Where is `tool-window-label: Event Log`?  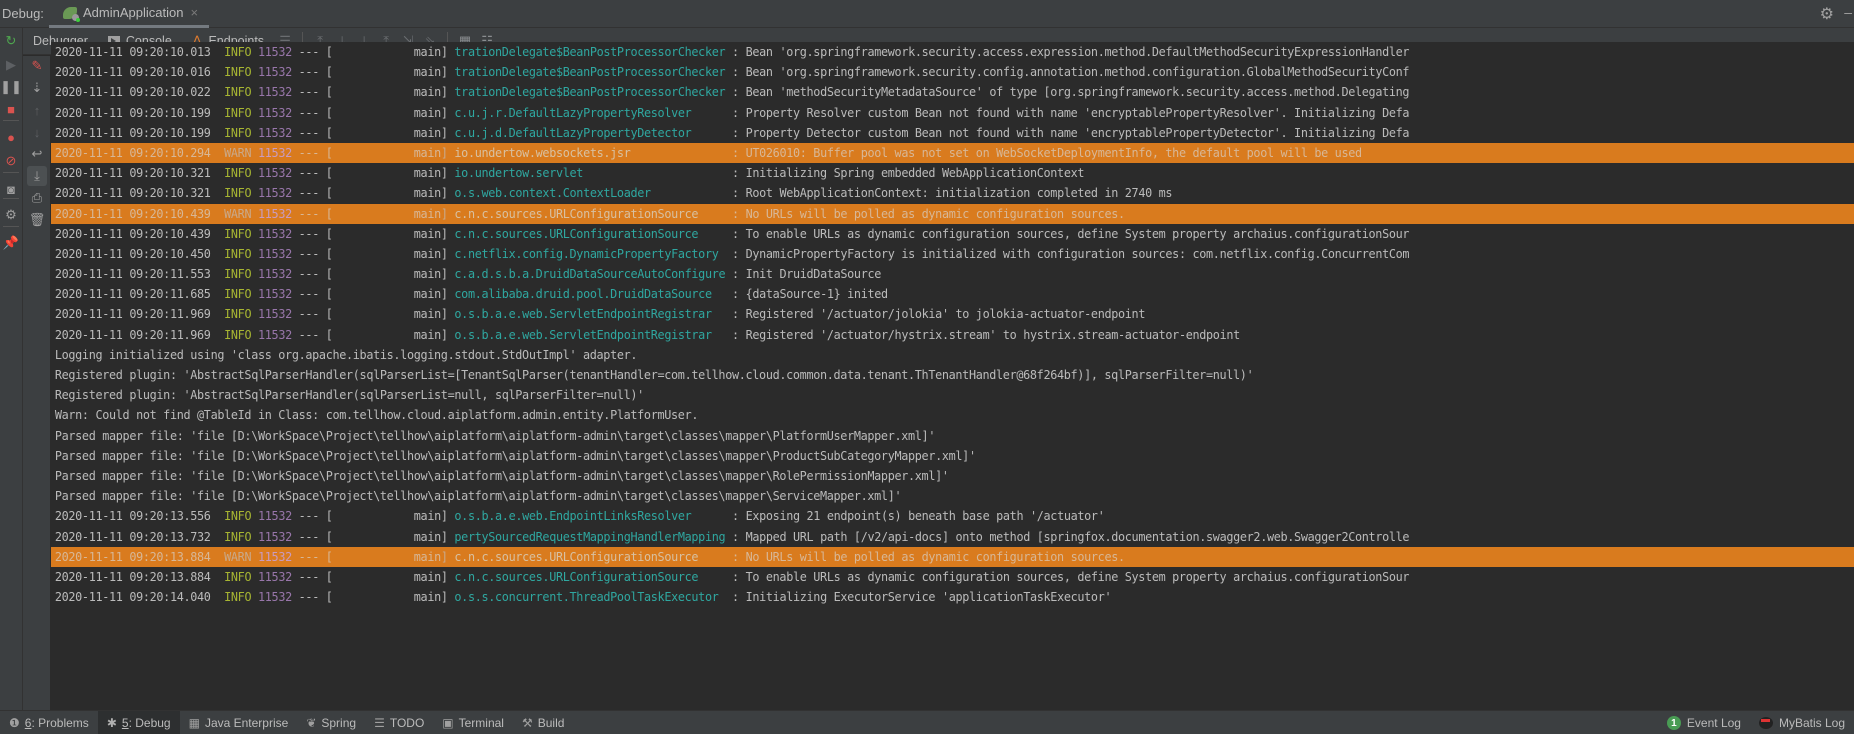 tool-window-label: Event Log is located at coordinates (1713, 723).